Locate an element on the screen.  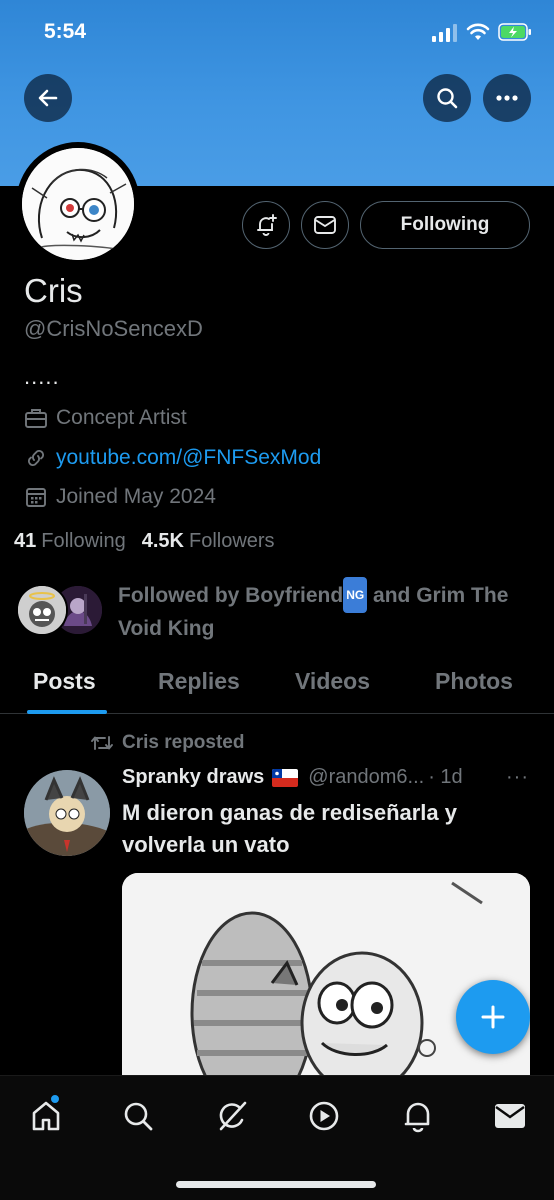
profile-avatar is located at coordinates (78, 204).